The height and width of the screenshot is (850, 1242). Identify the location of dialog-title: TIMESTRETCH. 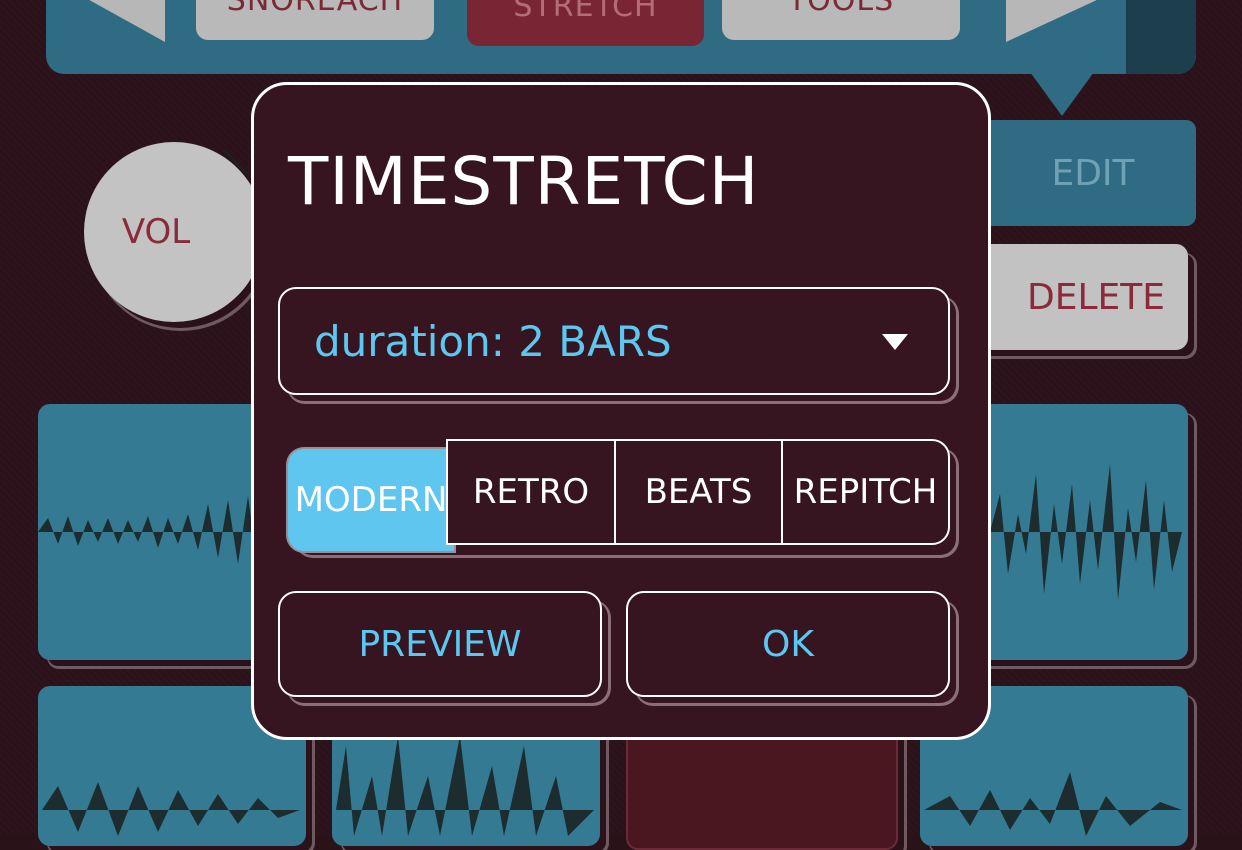
(524, 181).